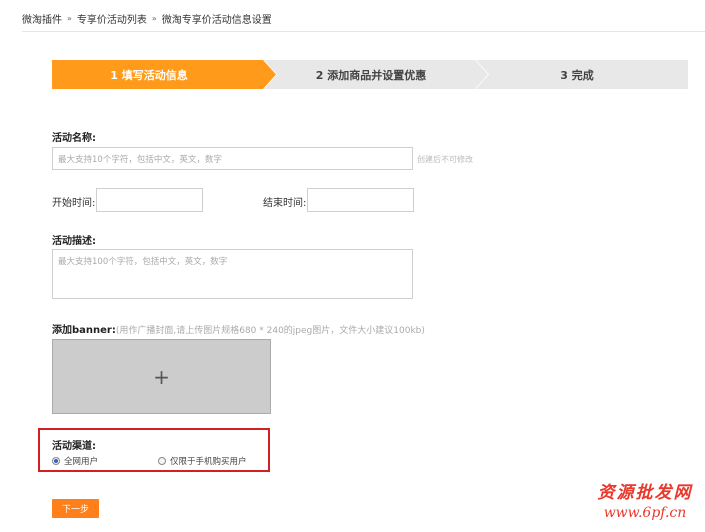 This screenshot has height=532, width=705. I want to click on activity-name-label: 活动名称:, so click(74, 138).